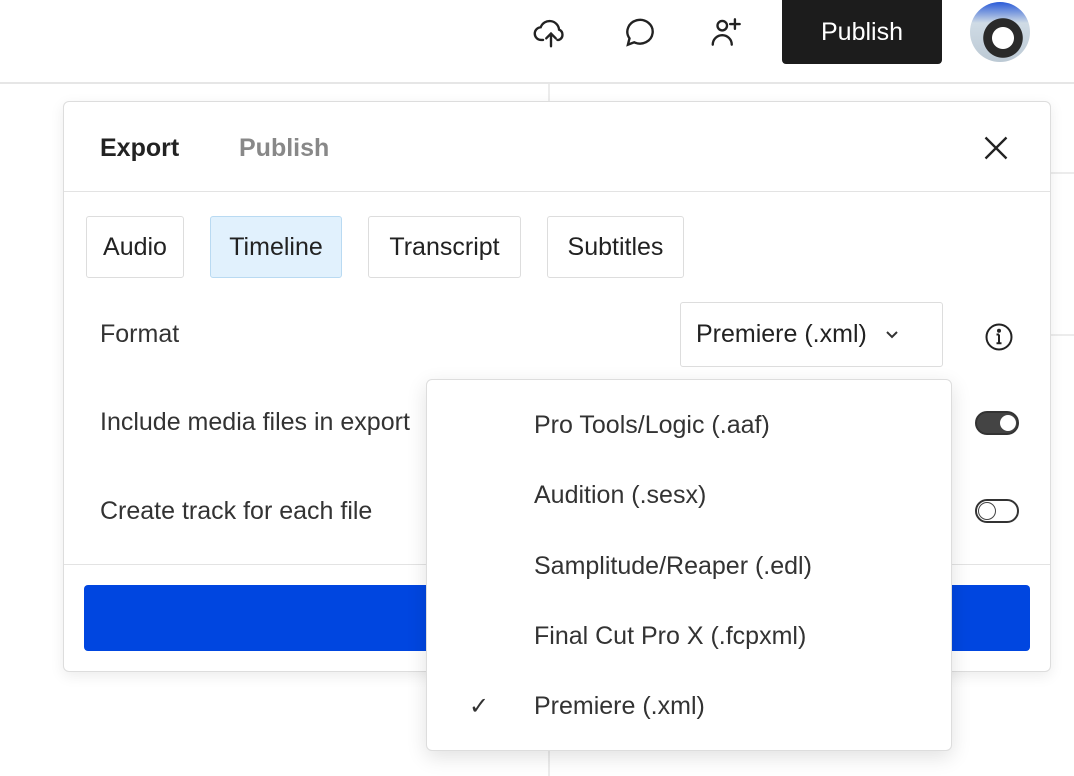  What do you see at coordinates (997, 423) in the screenshot?
I see `include-media-toggle` at bounding box center [997, 423].